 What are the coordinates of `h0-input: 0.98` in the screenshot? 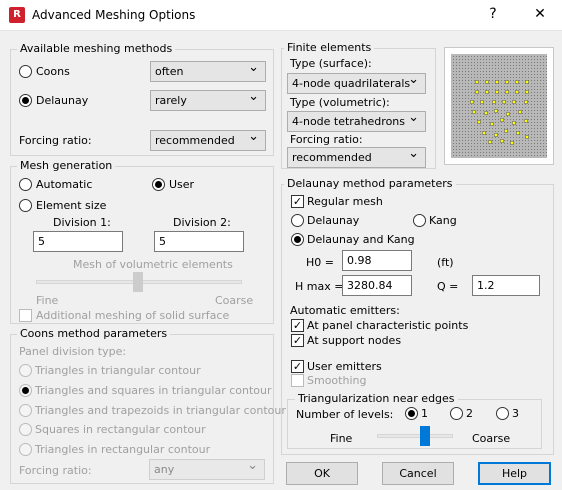 It's located at (377, 260).